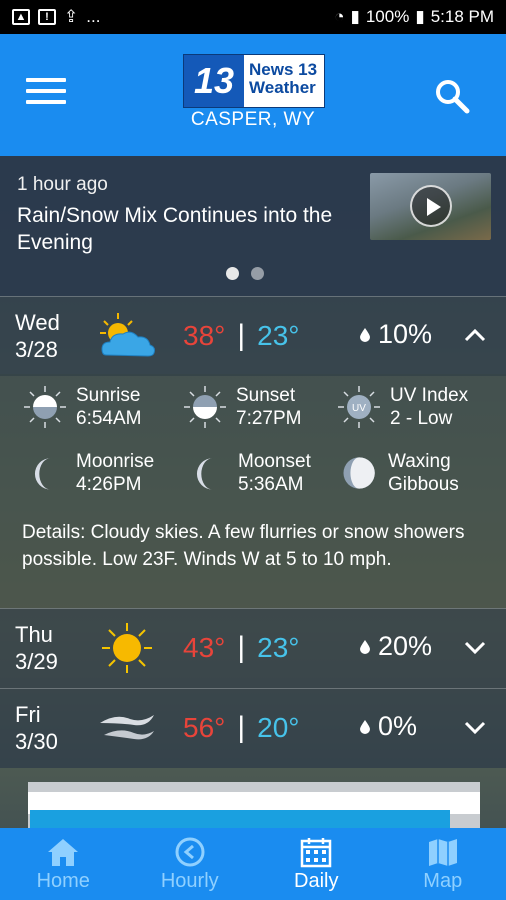 The image size is (506, 900). Describe the element at coordinates (36, 661) in the screenshot. I see `day-date: 3/29` at that location.